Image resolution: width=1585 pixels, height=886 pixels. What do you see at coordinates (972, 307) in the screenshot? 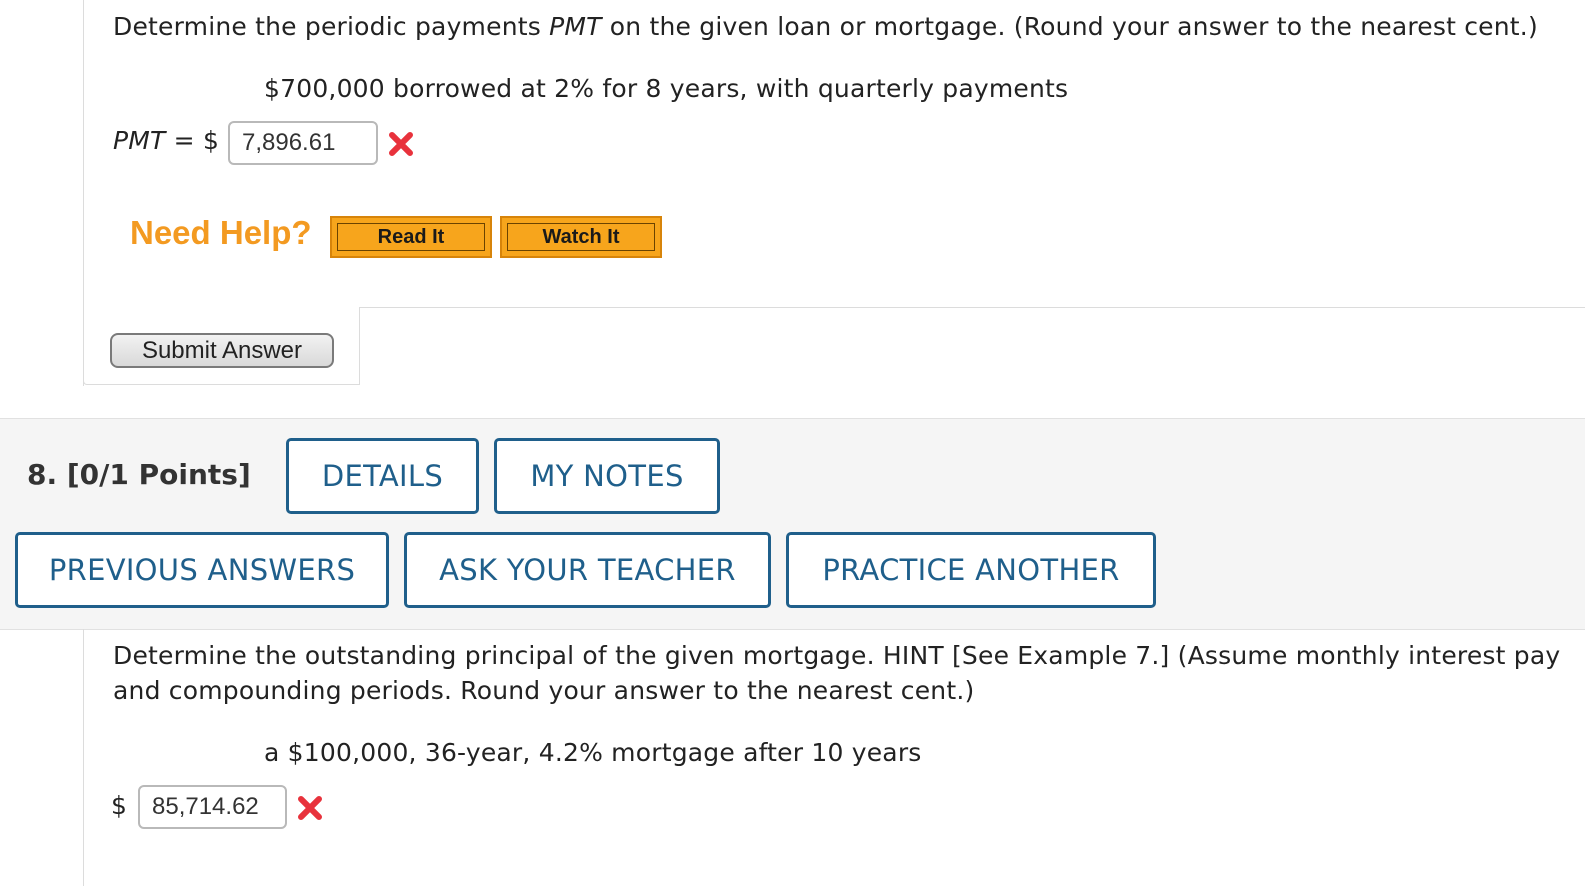
I see `question-7-divider` at bounding box center [972, 307].